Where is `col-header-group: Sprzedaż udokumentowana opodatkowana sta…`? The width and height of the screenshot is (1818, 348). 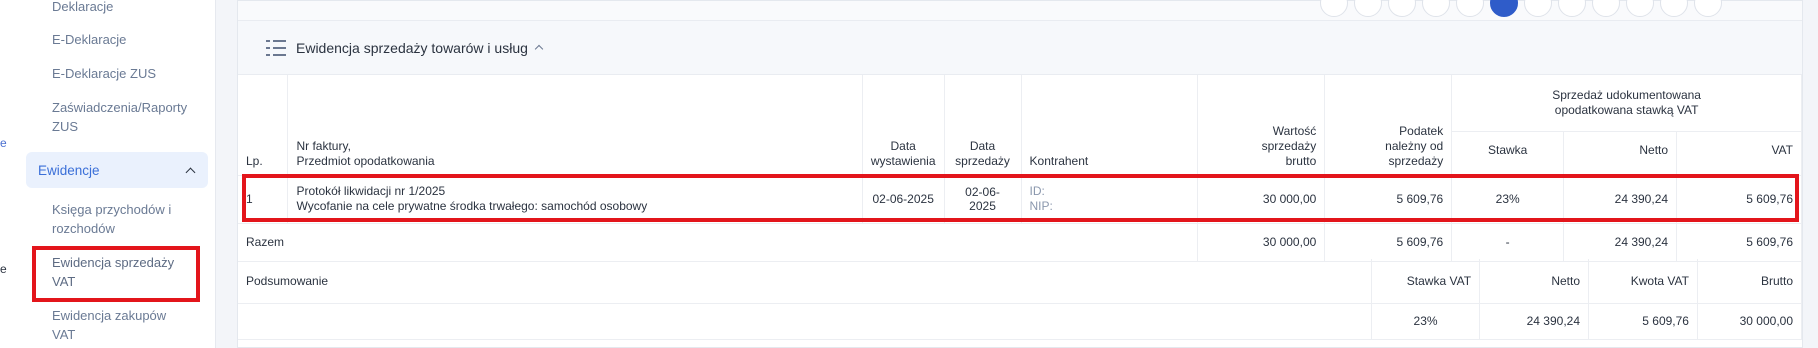
col-header-group: Sprzedaż udokumentowana opodatkowana sta… is located at coordinates (1626, 103).